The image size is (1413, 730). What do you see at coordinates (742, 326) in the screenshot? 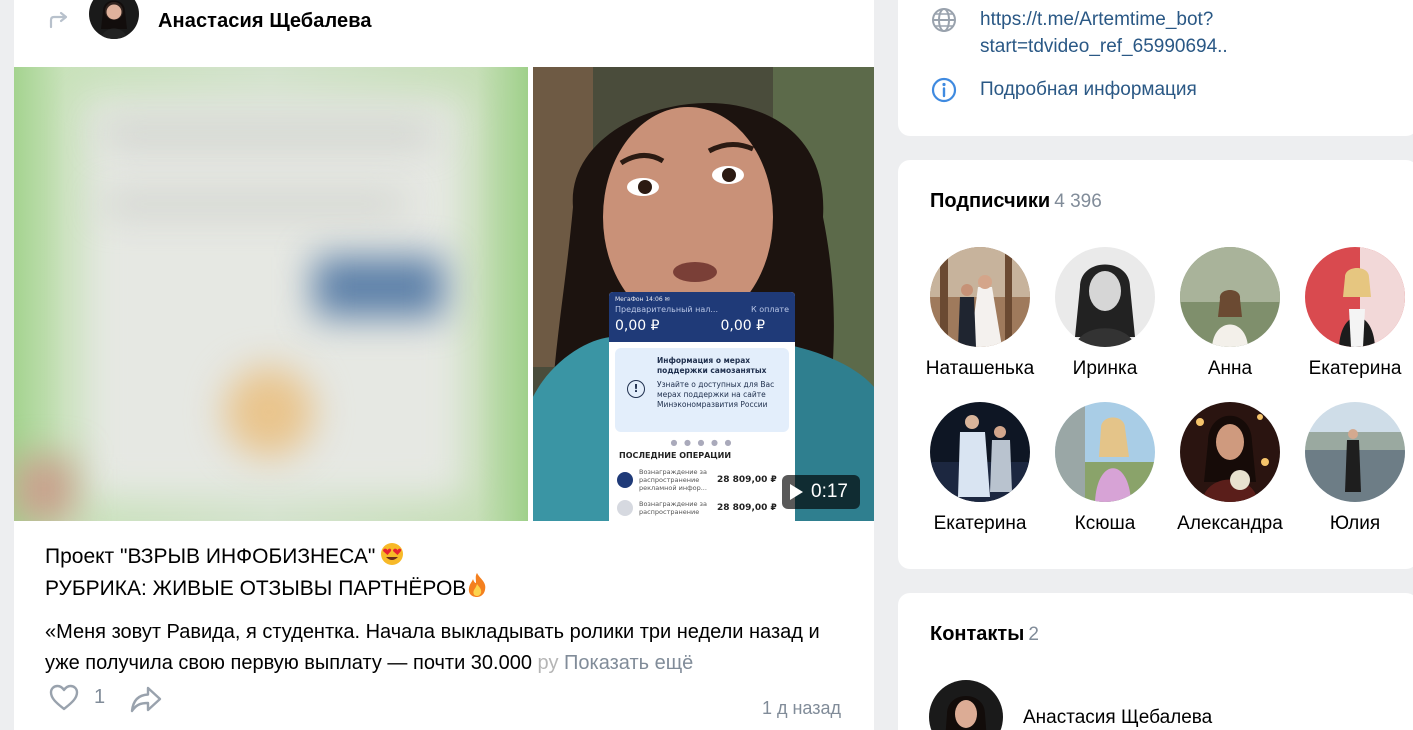
I see `phone-amount-right: 0,00 ₽` at bounding box center [742, 326].